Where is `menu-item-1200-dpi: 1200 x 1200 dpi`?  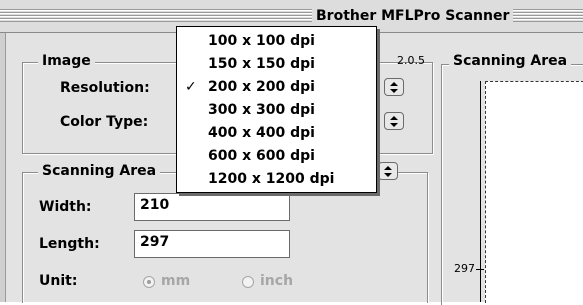
menu-item-1200-dpi: 1200 x 1200 dpi is located at coordinates (276, 181).